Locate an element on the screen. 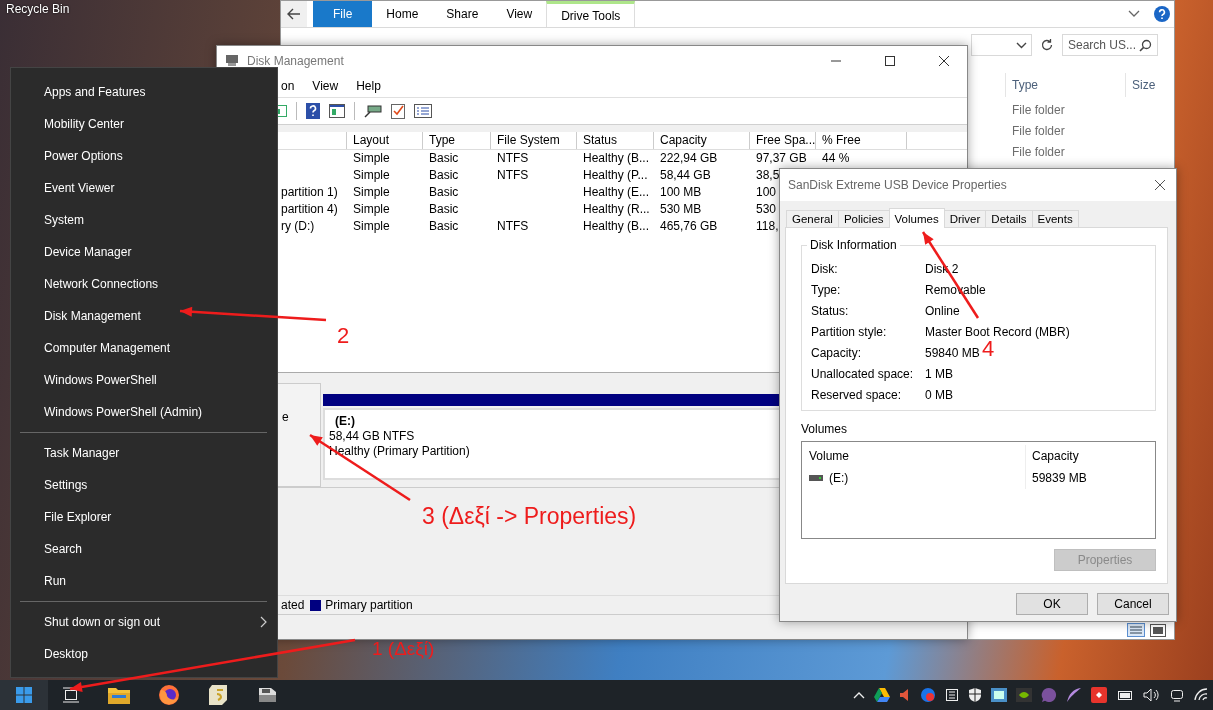 This screenshot has height=710, width=1213. menu-item: Windows PowerShell is located at coordinates (144, 380).